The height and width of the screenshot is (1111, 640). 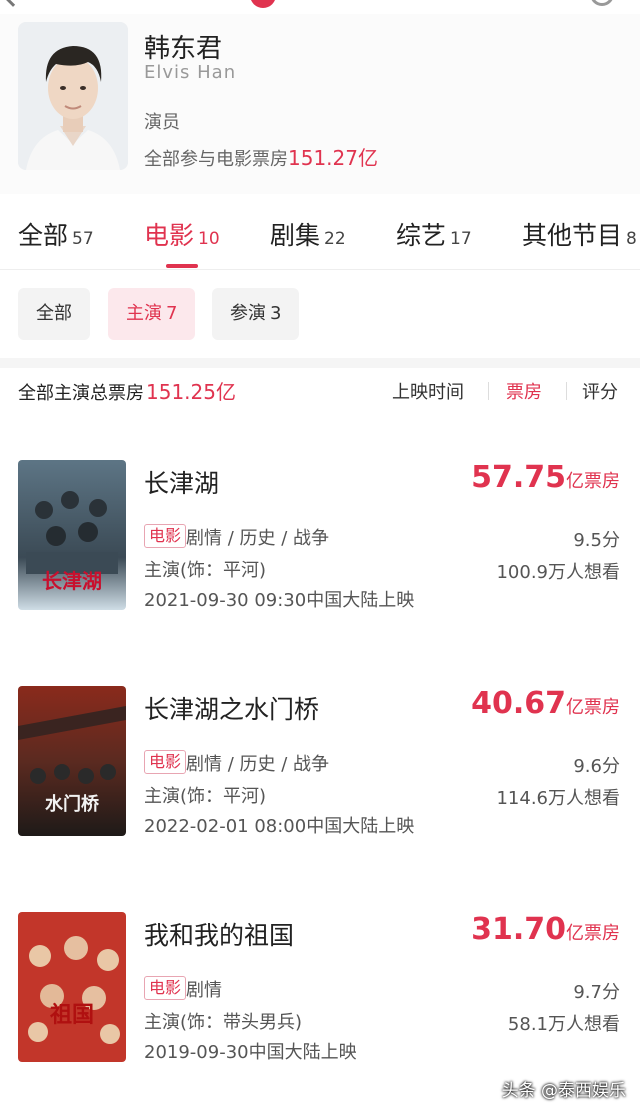 I want to click on box-office-value: 31.70, so click(x=518, y=929).